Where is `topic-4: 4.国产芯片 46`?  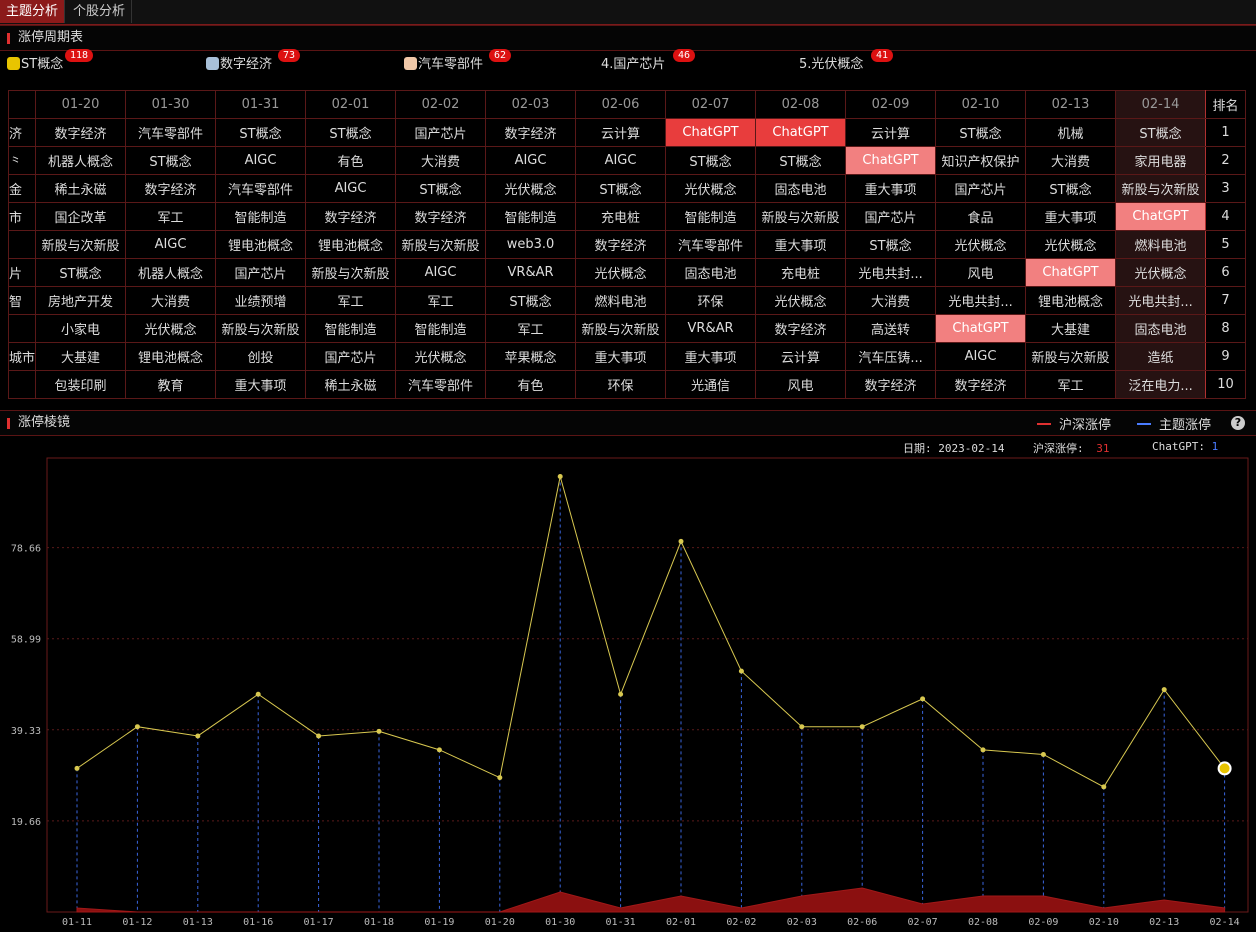
topic-4: 4.国产芯片 46 is located at coordinates (648, 61).